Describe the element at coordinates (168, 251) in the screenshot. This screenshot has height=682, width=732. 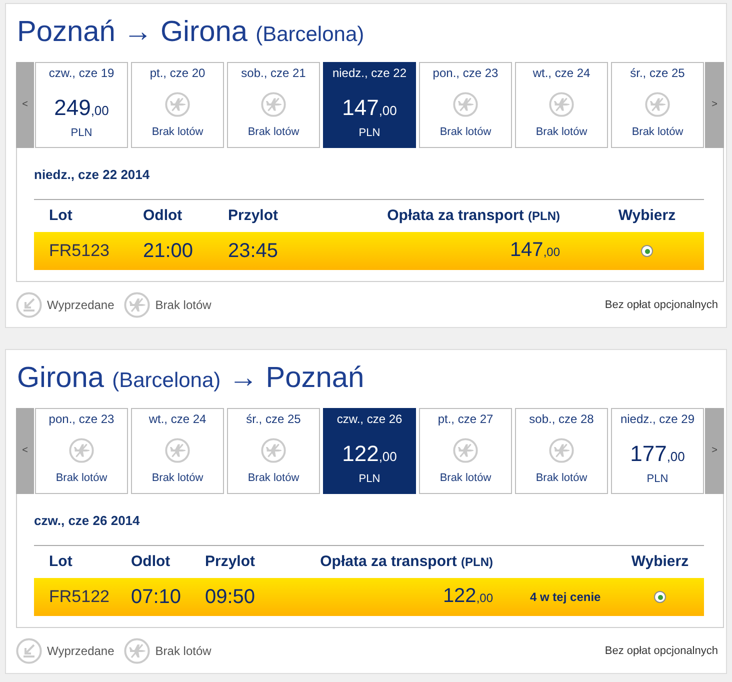
I see `departure-time: 21:00` at that location.